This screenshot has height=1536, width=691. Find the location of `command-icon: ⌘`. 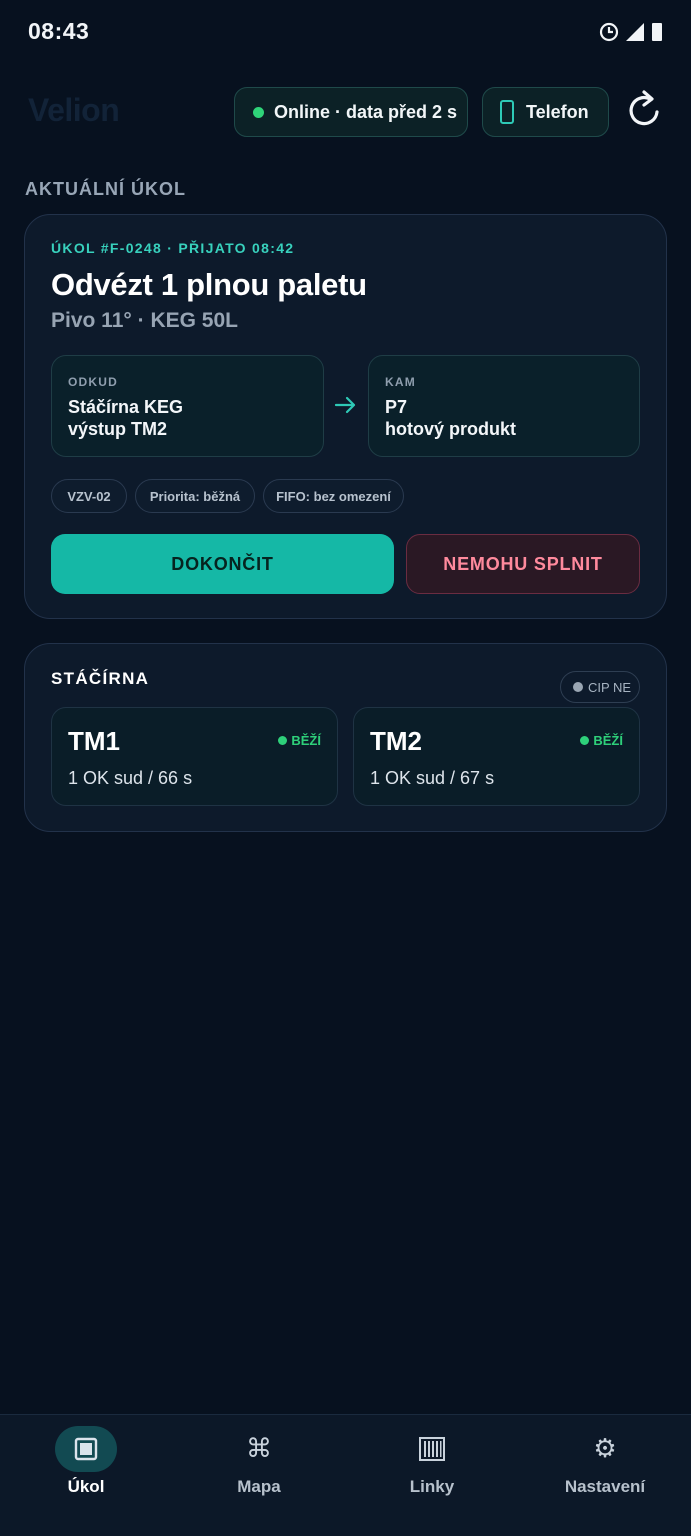

command-icon: ⌘ is located at coordinates (259, 1449).